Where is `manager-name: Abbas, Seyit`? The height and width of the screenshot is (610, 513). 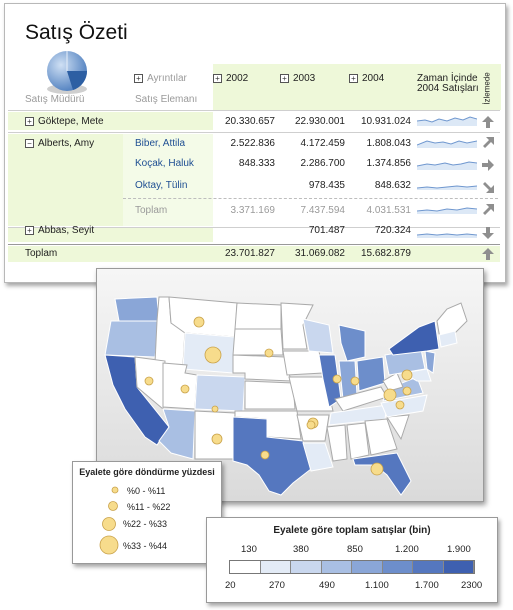 manager-name: Abbas, Seyit is located at coordinates (66, 230).